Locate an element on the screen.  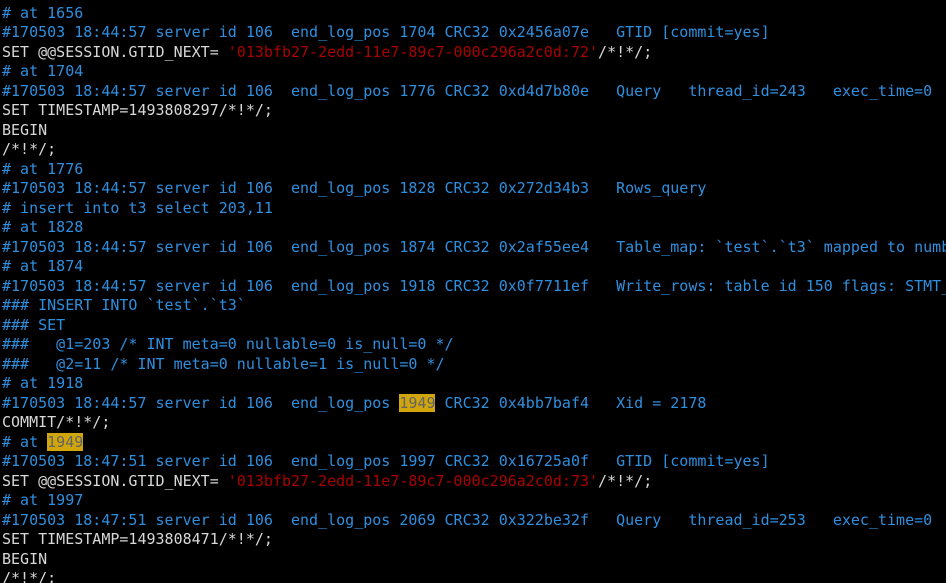
terminal-text: # at 1704 is located at coordinates (43, 71).